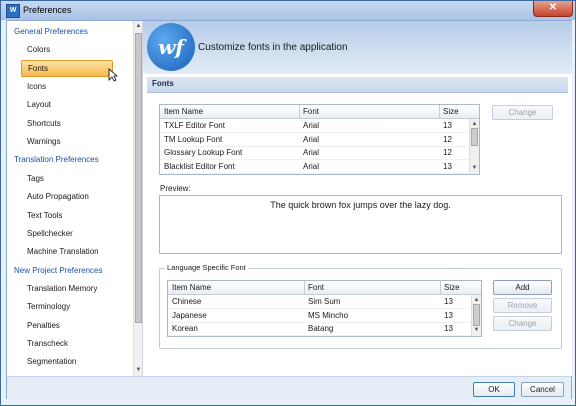 The width and height of the screenshot is (576, 406). Describe the element at coordinates (34, 216) in the screenshot. I see `sidebar-item-text-tools: Text Tools` at that location.